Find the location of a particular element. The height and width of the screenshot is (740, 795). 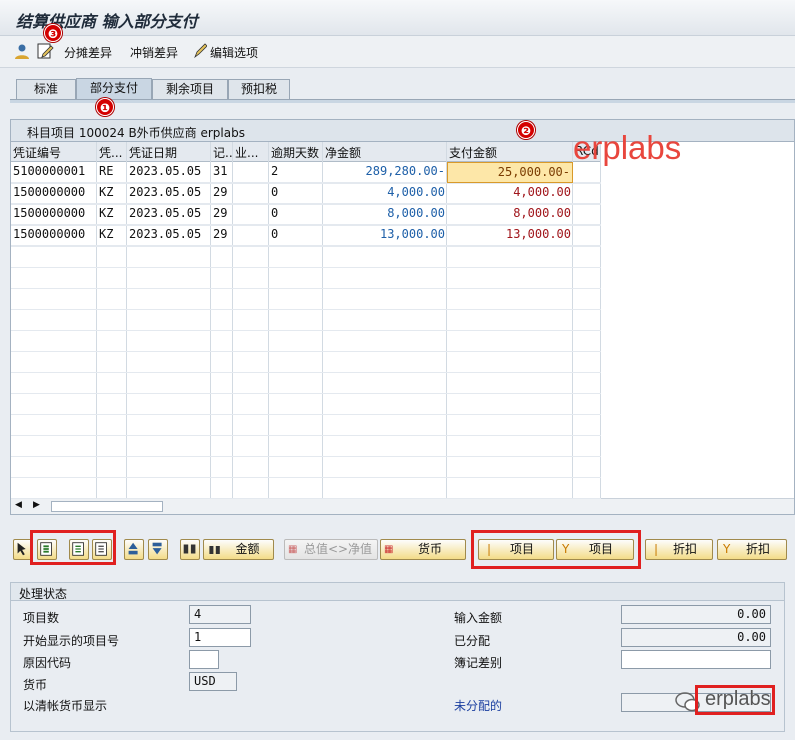

footer-watermark: erplabs is located at coordinates (738, 699).